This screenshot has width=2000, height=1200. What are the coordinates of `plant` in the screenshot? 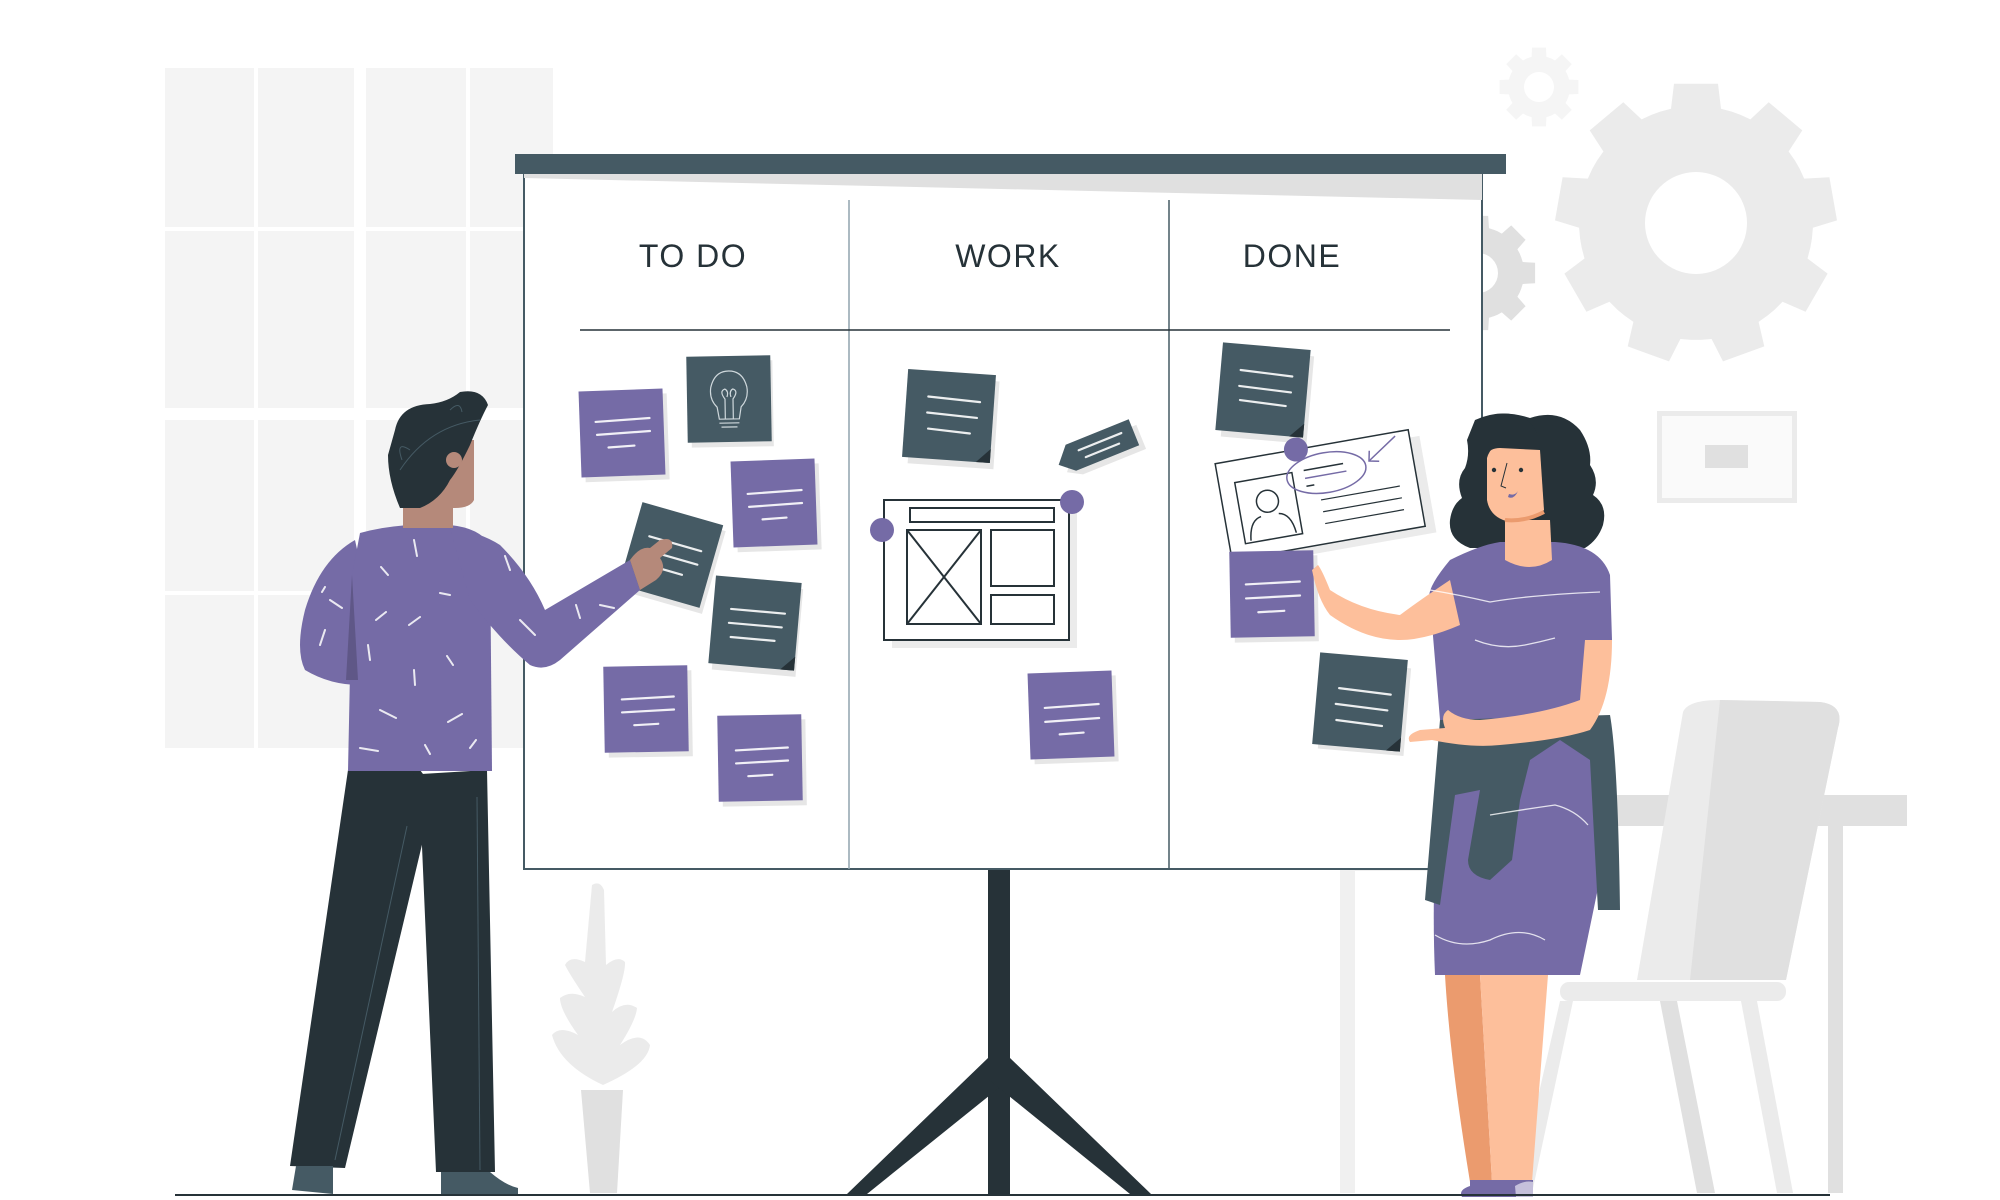 It's located at (601, 1038).